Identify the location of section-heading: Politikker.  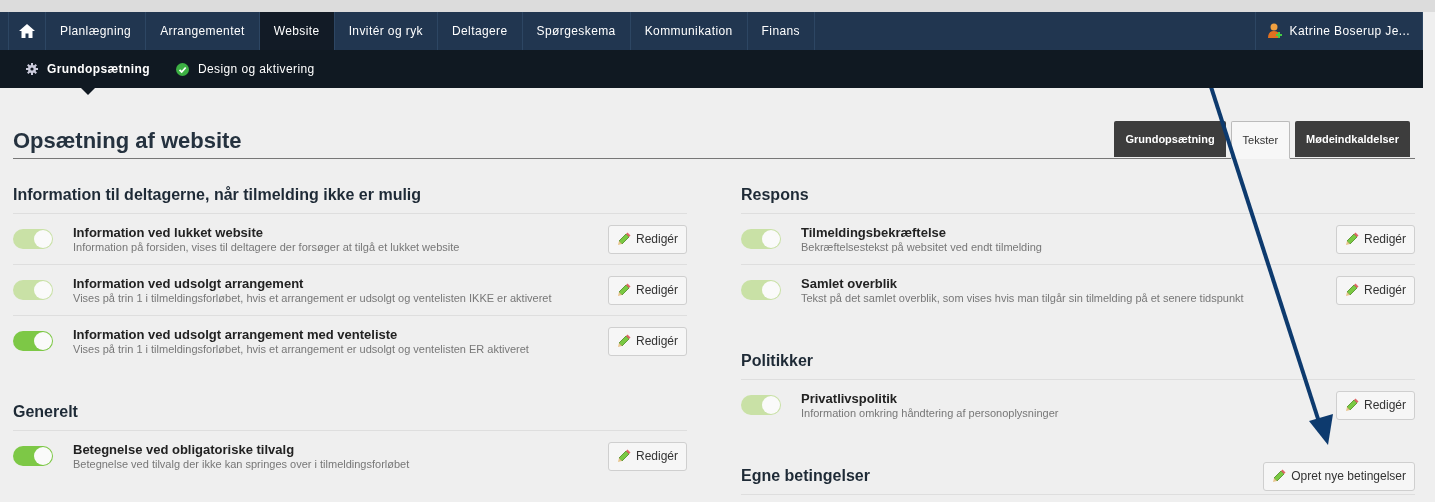
(777, 361).